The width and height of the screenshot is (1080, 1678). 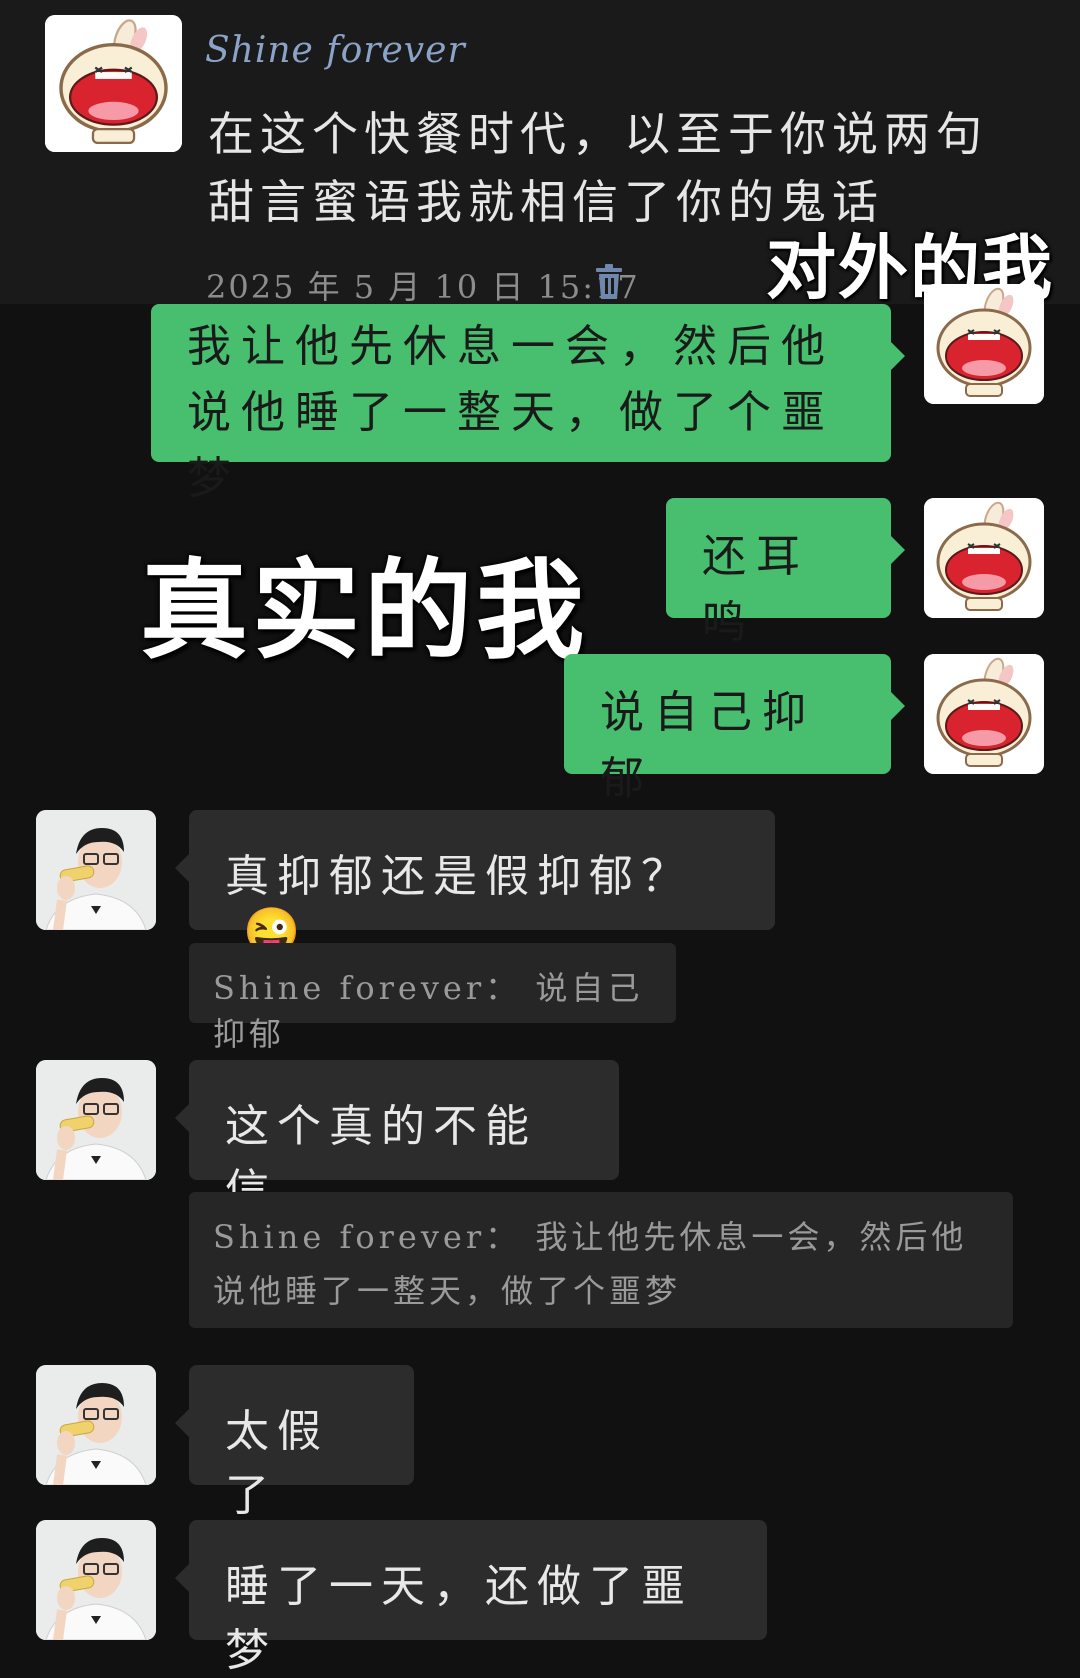 What do you see at coordinates (277, 1463) in the screenshot?
I see `message-text: 太假了` at bounding box center [277, 1463].